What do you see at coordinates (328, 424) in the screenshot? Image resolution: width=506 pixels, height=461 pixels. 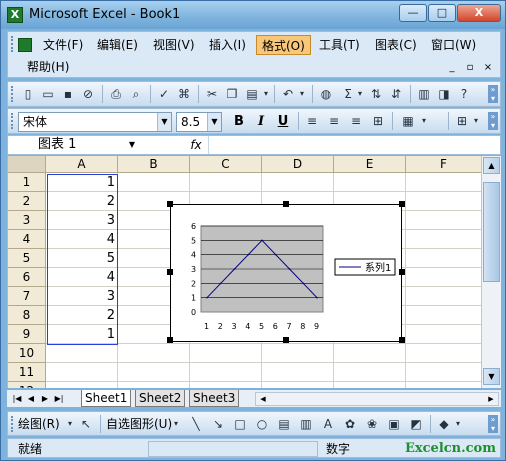 I see `wordart-icon: A` at bounding box center [328, 424].